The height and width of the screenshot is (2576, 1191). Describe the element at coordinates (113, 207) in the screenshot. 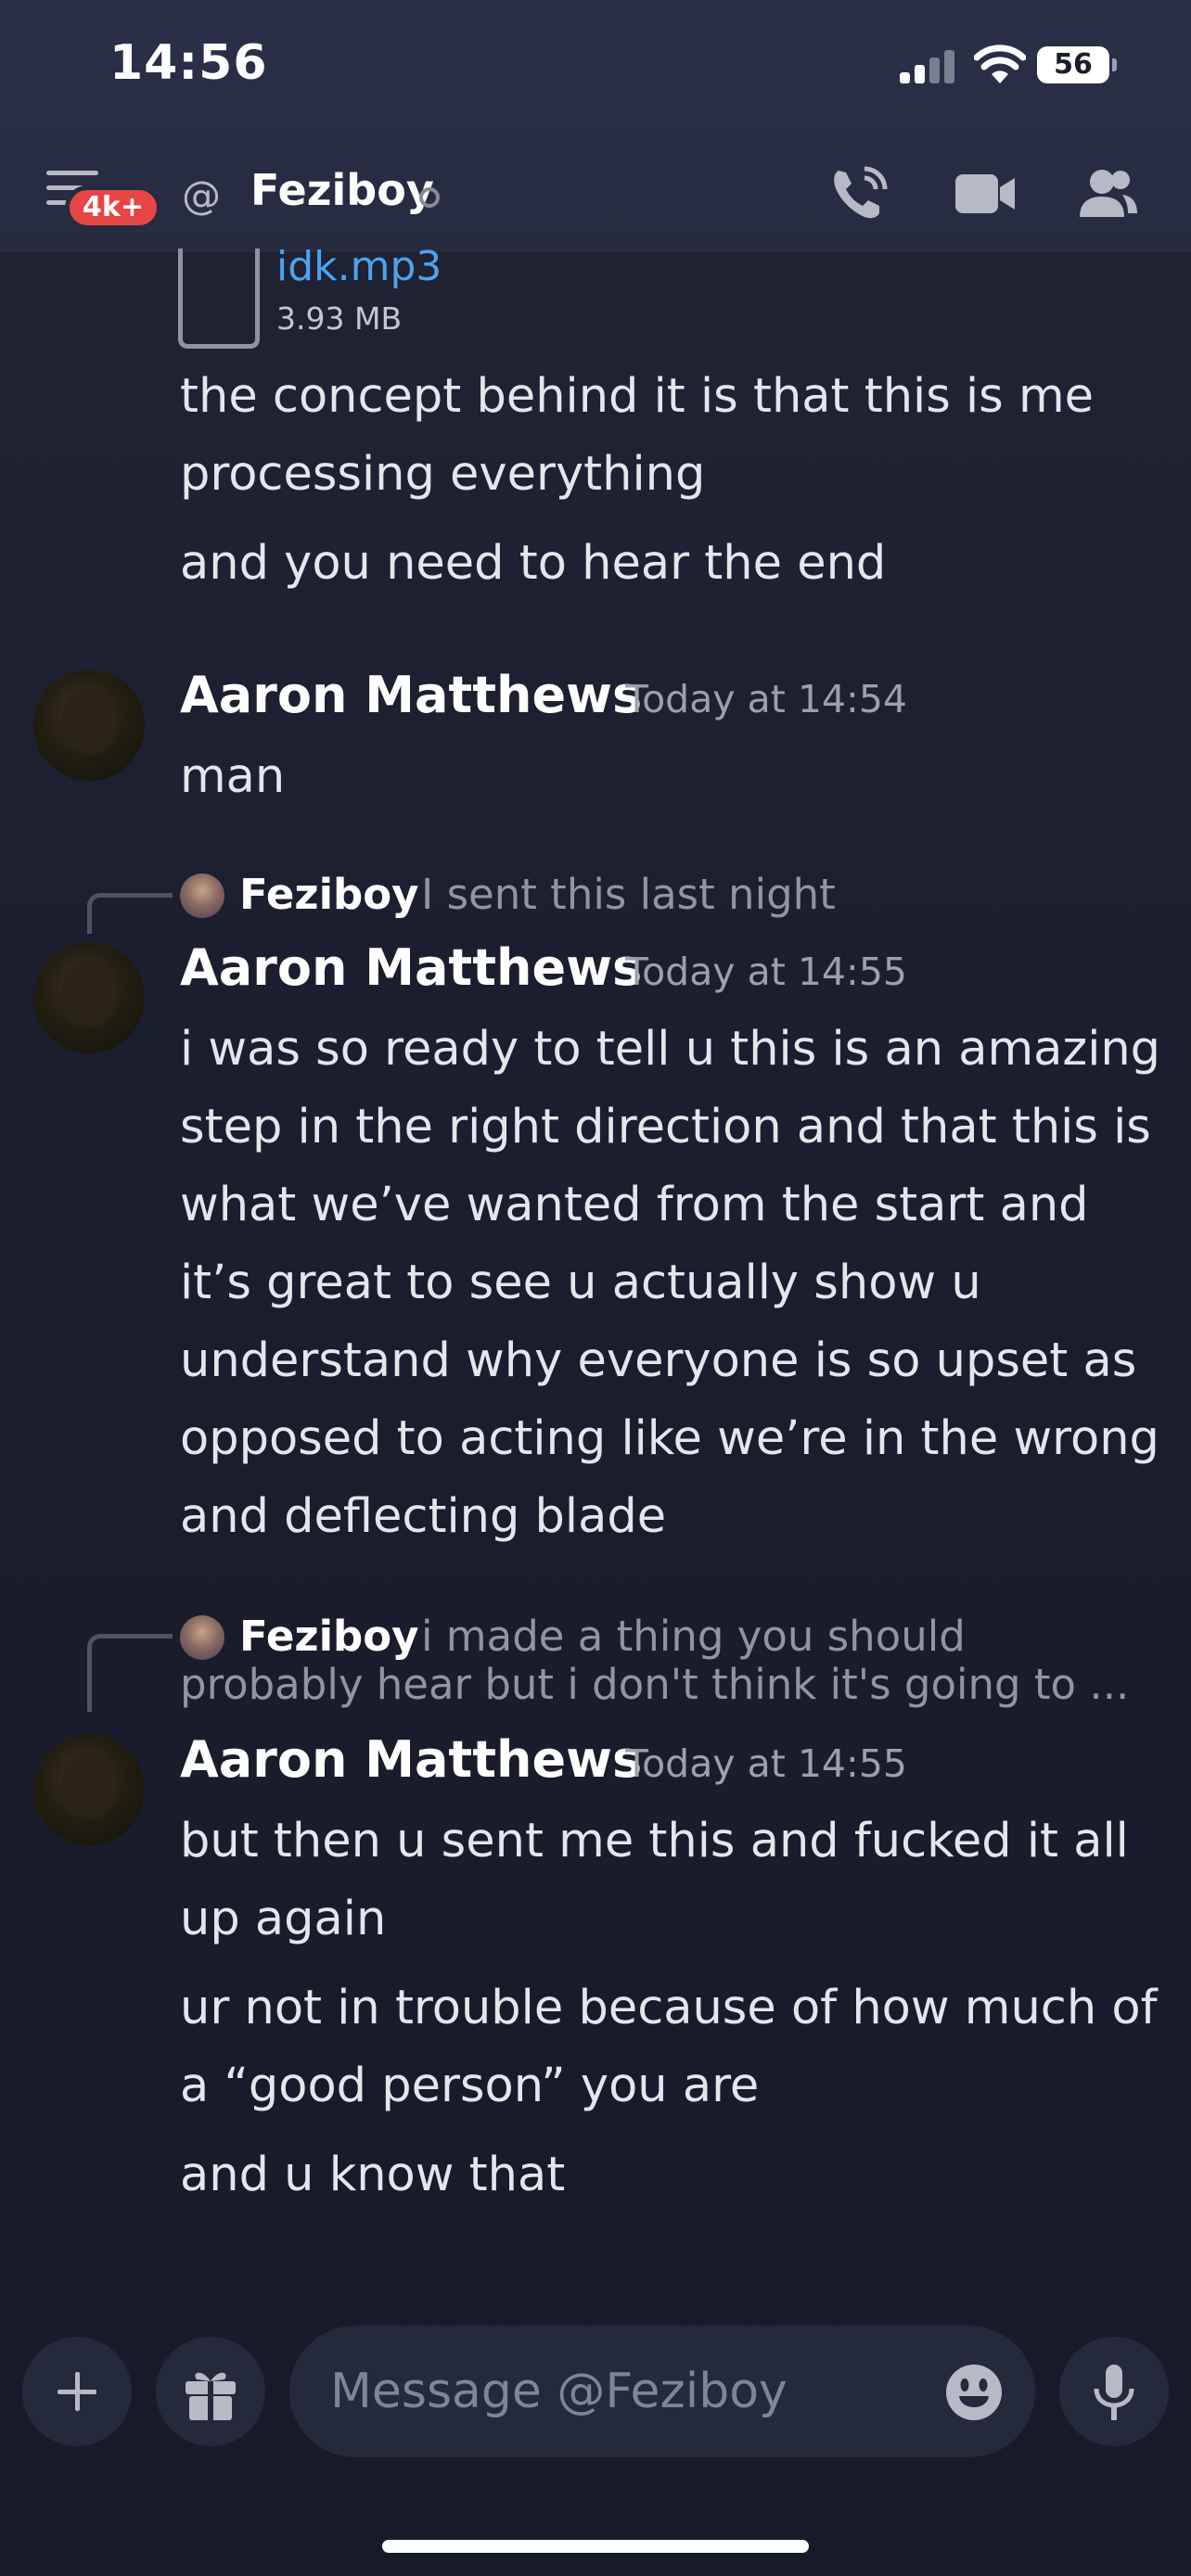

I see `unread-badge: 4k+` at that location.